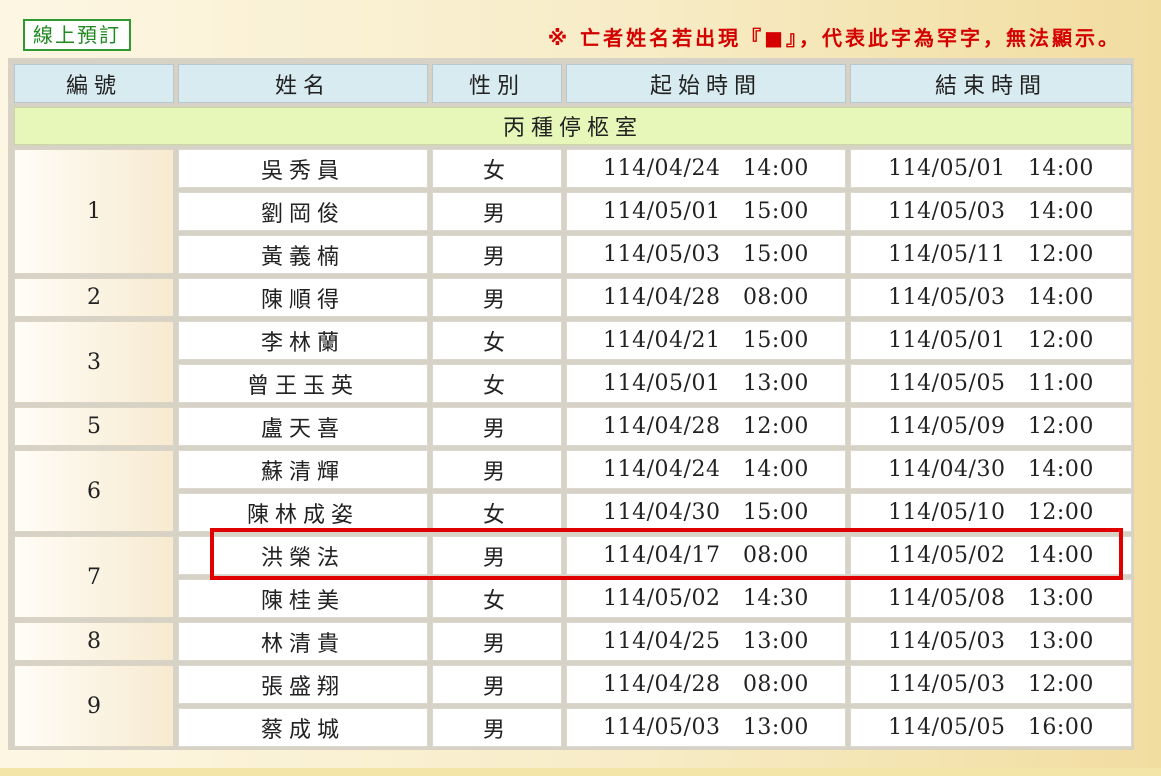  What do you see at coordinates (303, 211) in the screenshot?
I see `name-cell: 劉岡俊` at bounding box center [303, 211].